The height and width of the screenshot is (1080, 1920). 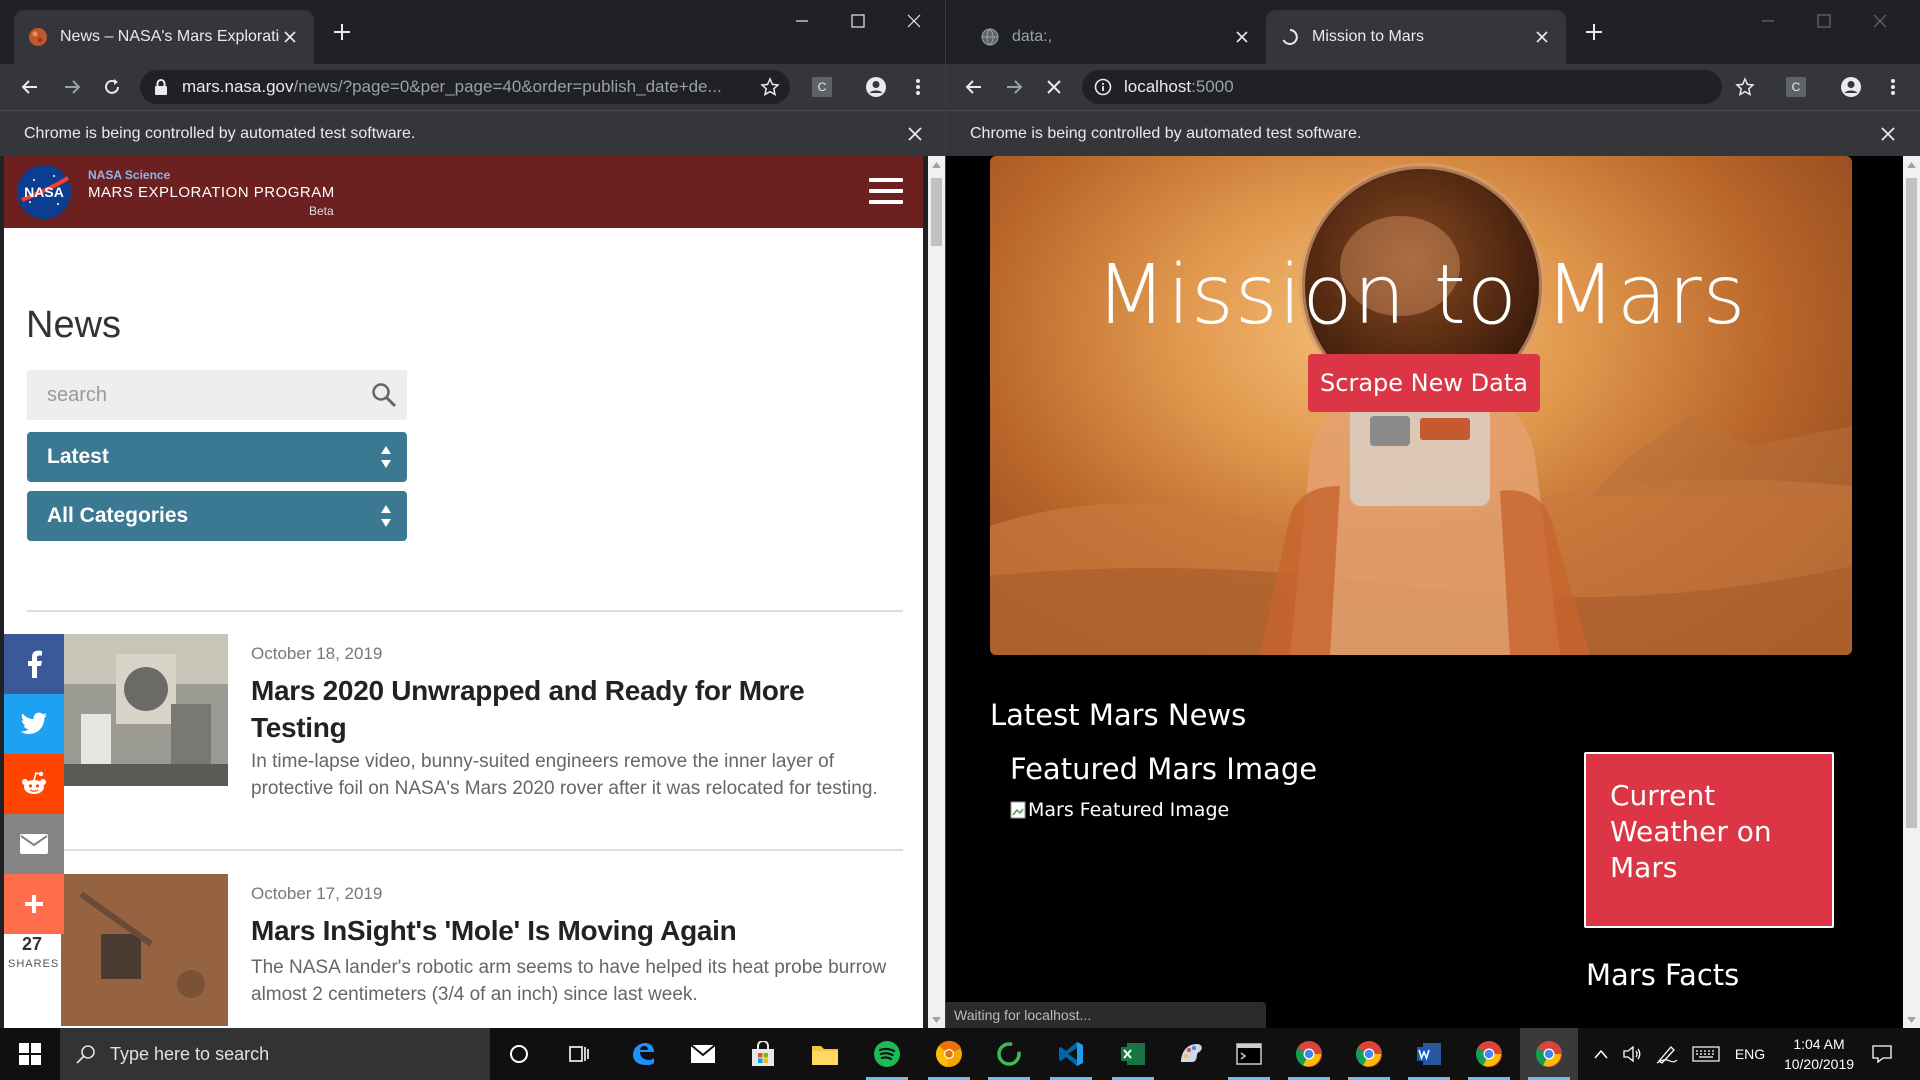 What do you see at coordinates (1706, 1054) in the screenshot?
I see `keyboard-icon` at bounding box center [1706, 1054].